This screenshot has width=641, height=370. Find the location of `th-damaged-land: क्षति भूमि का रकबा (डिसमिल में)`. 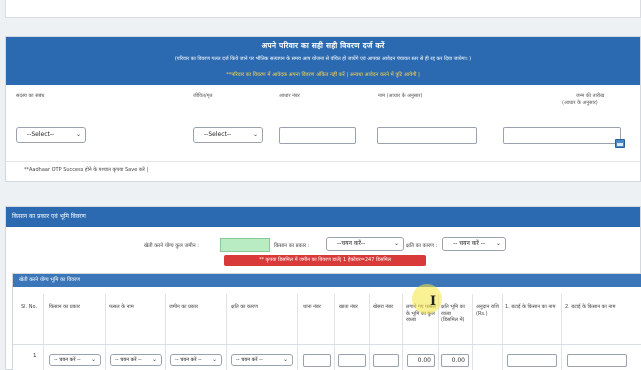

th-damaged-land: क्षति भूमि का रकबा (डिसमिल में) is located at coordinates (453, 313).